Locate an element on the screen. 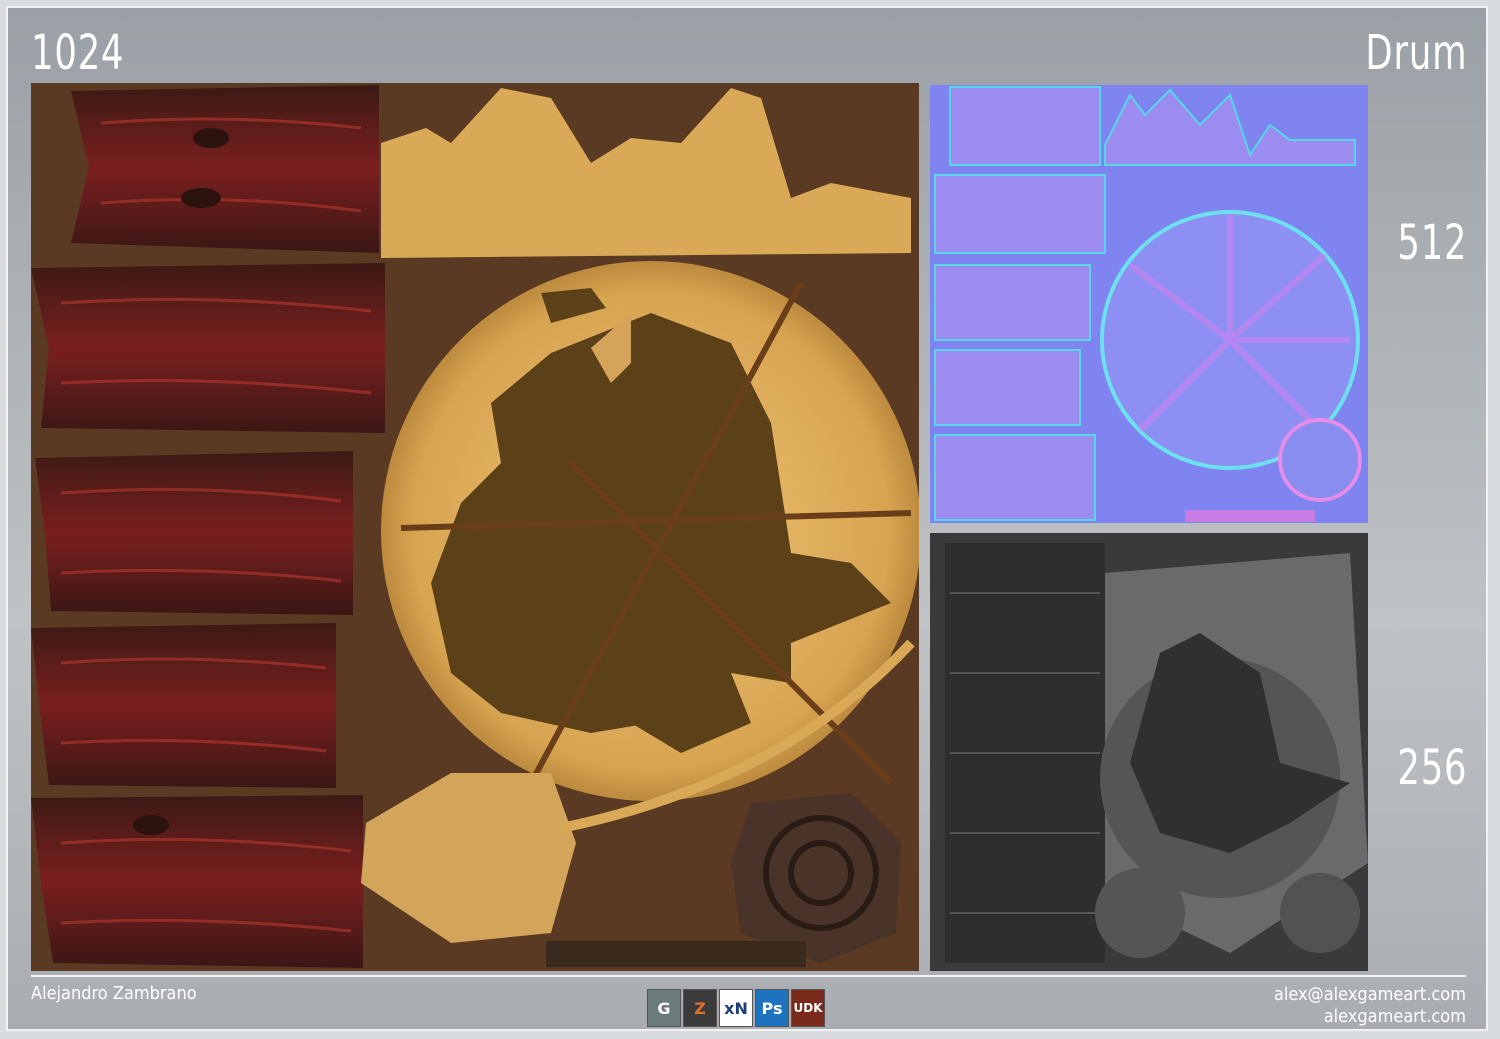 Image resolution: width=1500 pixels, height=1039 pixels. author-name: Alejandro Zambrano is located at coordinates (114, 993).